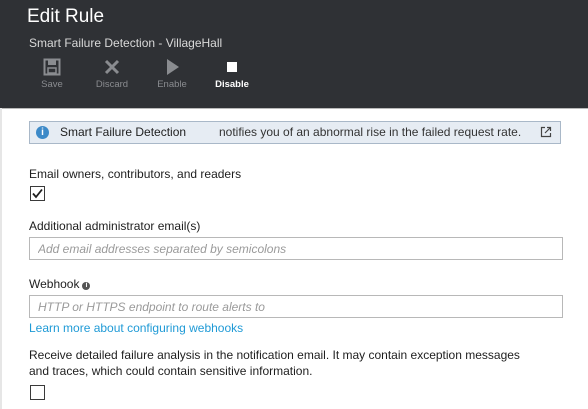  Describe the element at coordinates (232, 76) in the screenshot. I see `disable-button: Disable` at that location.